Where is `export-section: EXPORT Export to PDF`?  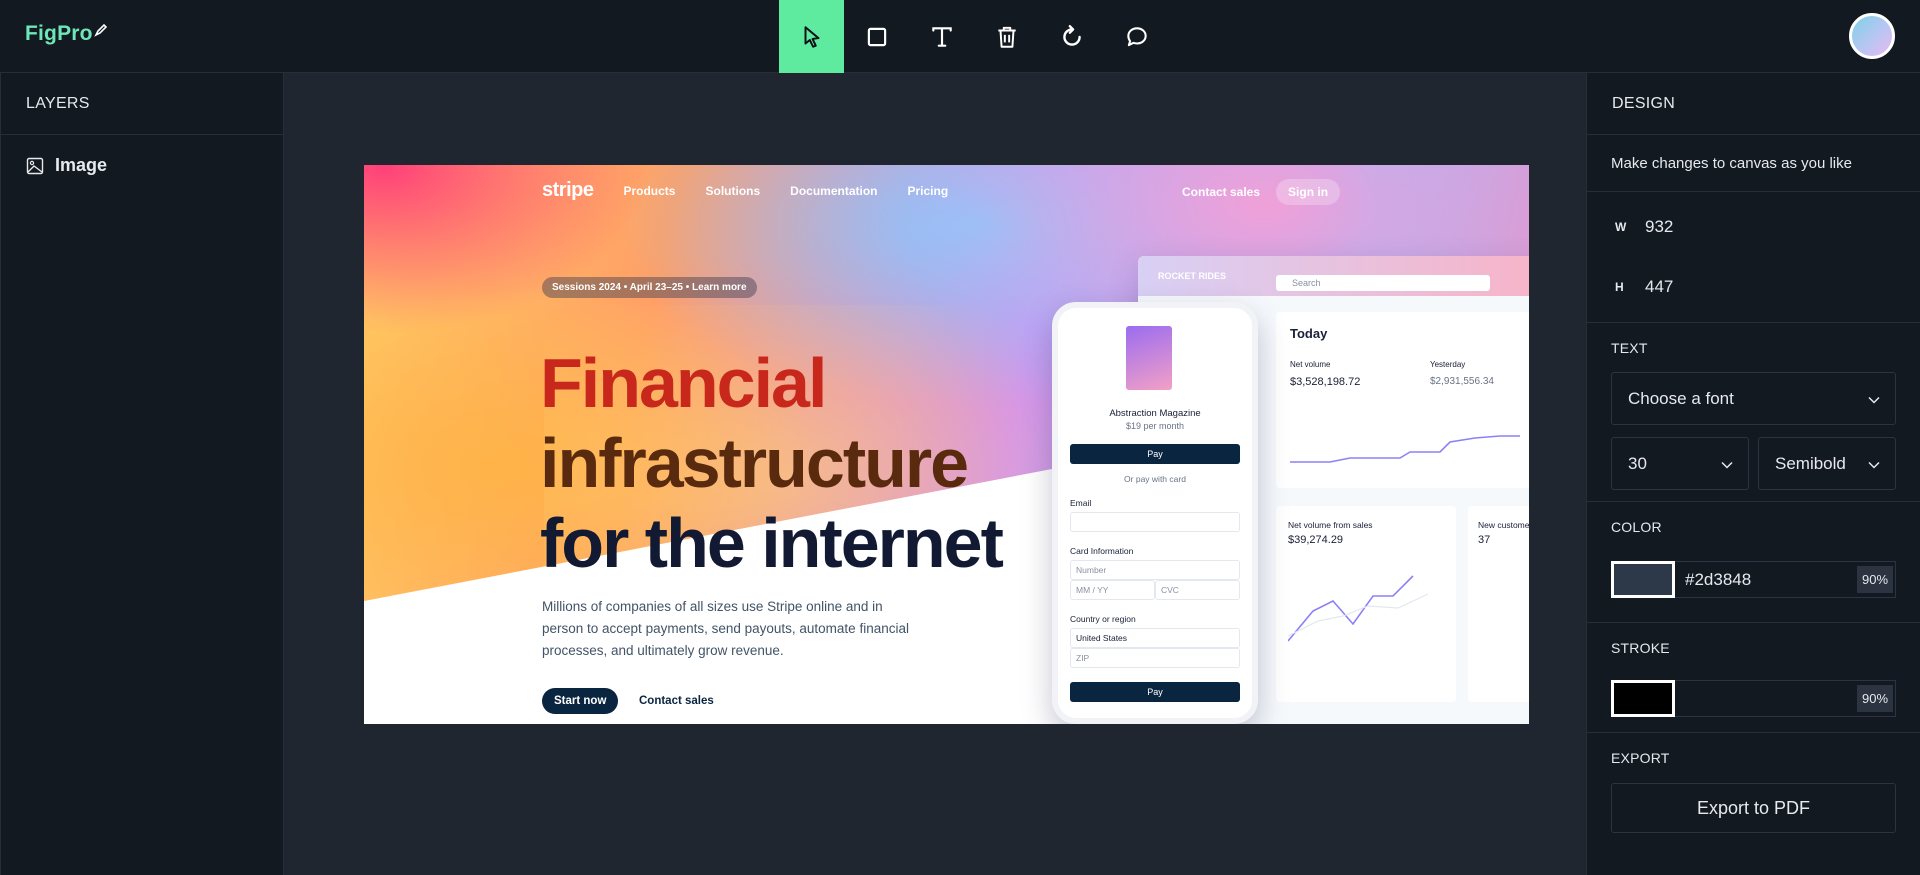 export-section: EXPORT Export to PDF is located at coordinates (1753, 788).